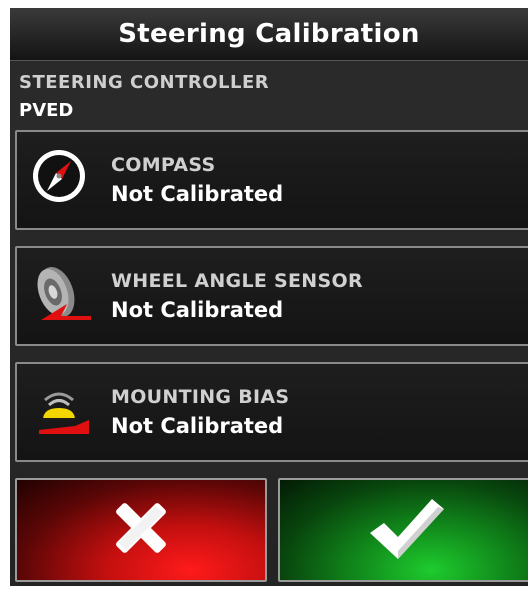  Describe the element at coordinates (46, 110) in the screenshot. I see `steering-controller-value: PVED` at that location.